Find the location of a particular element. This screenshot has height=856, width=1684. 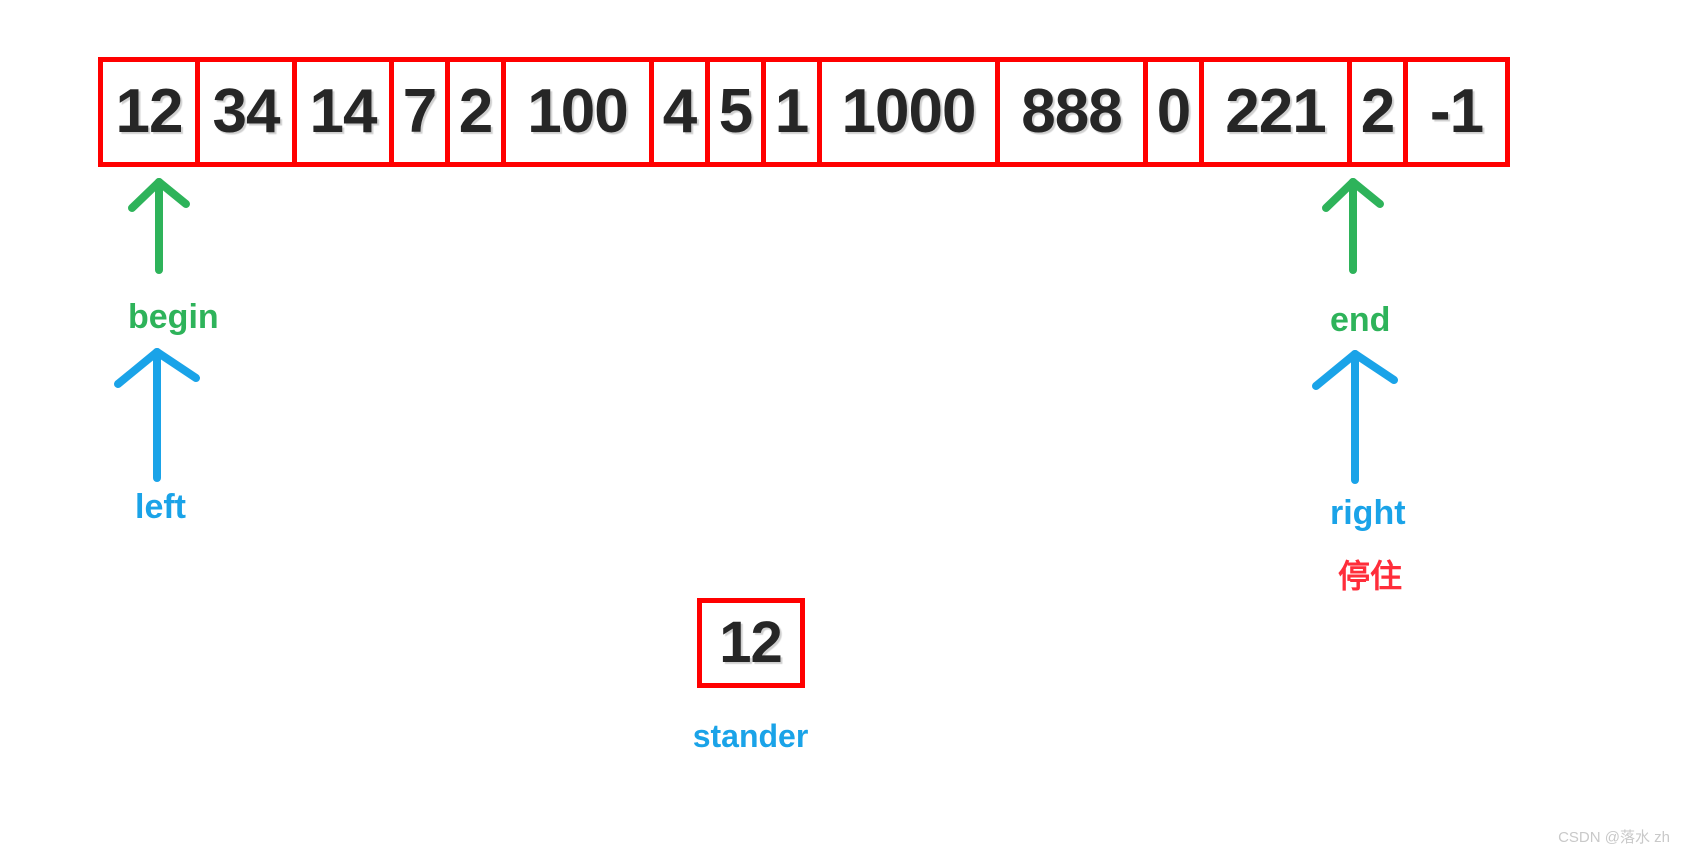

array-cell-value: 100 is located at coordinates (577, 111).